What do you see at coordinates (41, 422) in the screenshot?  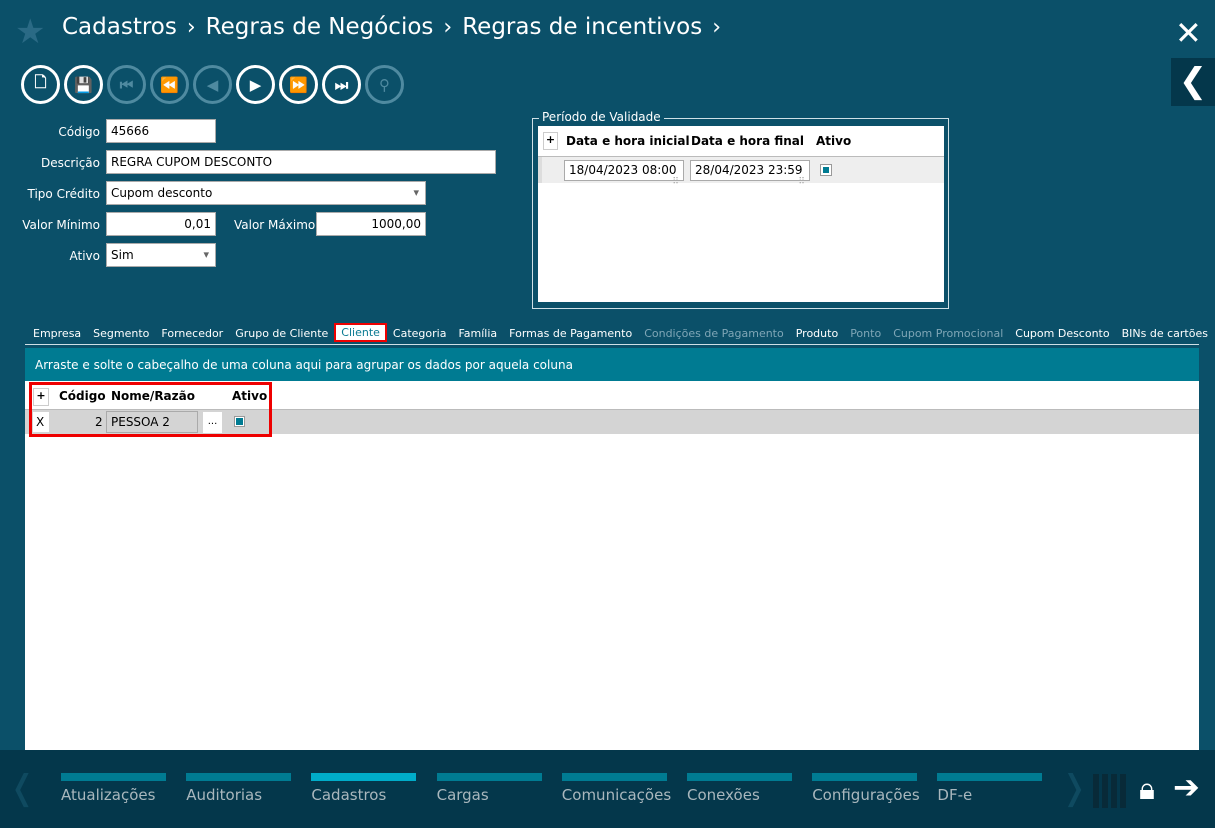 I see `remove-row-button: X` at bounding box center [41, 422].